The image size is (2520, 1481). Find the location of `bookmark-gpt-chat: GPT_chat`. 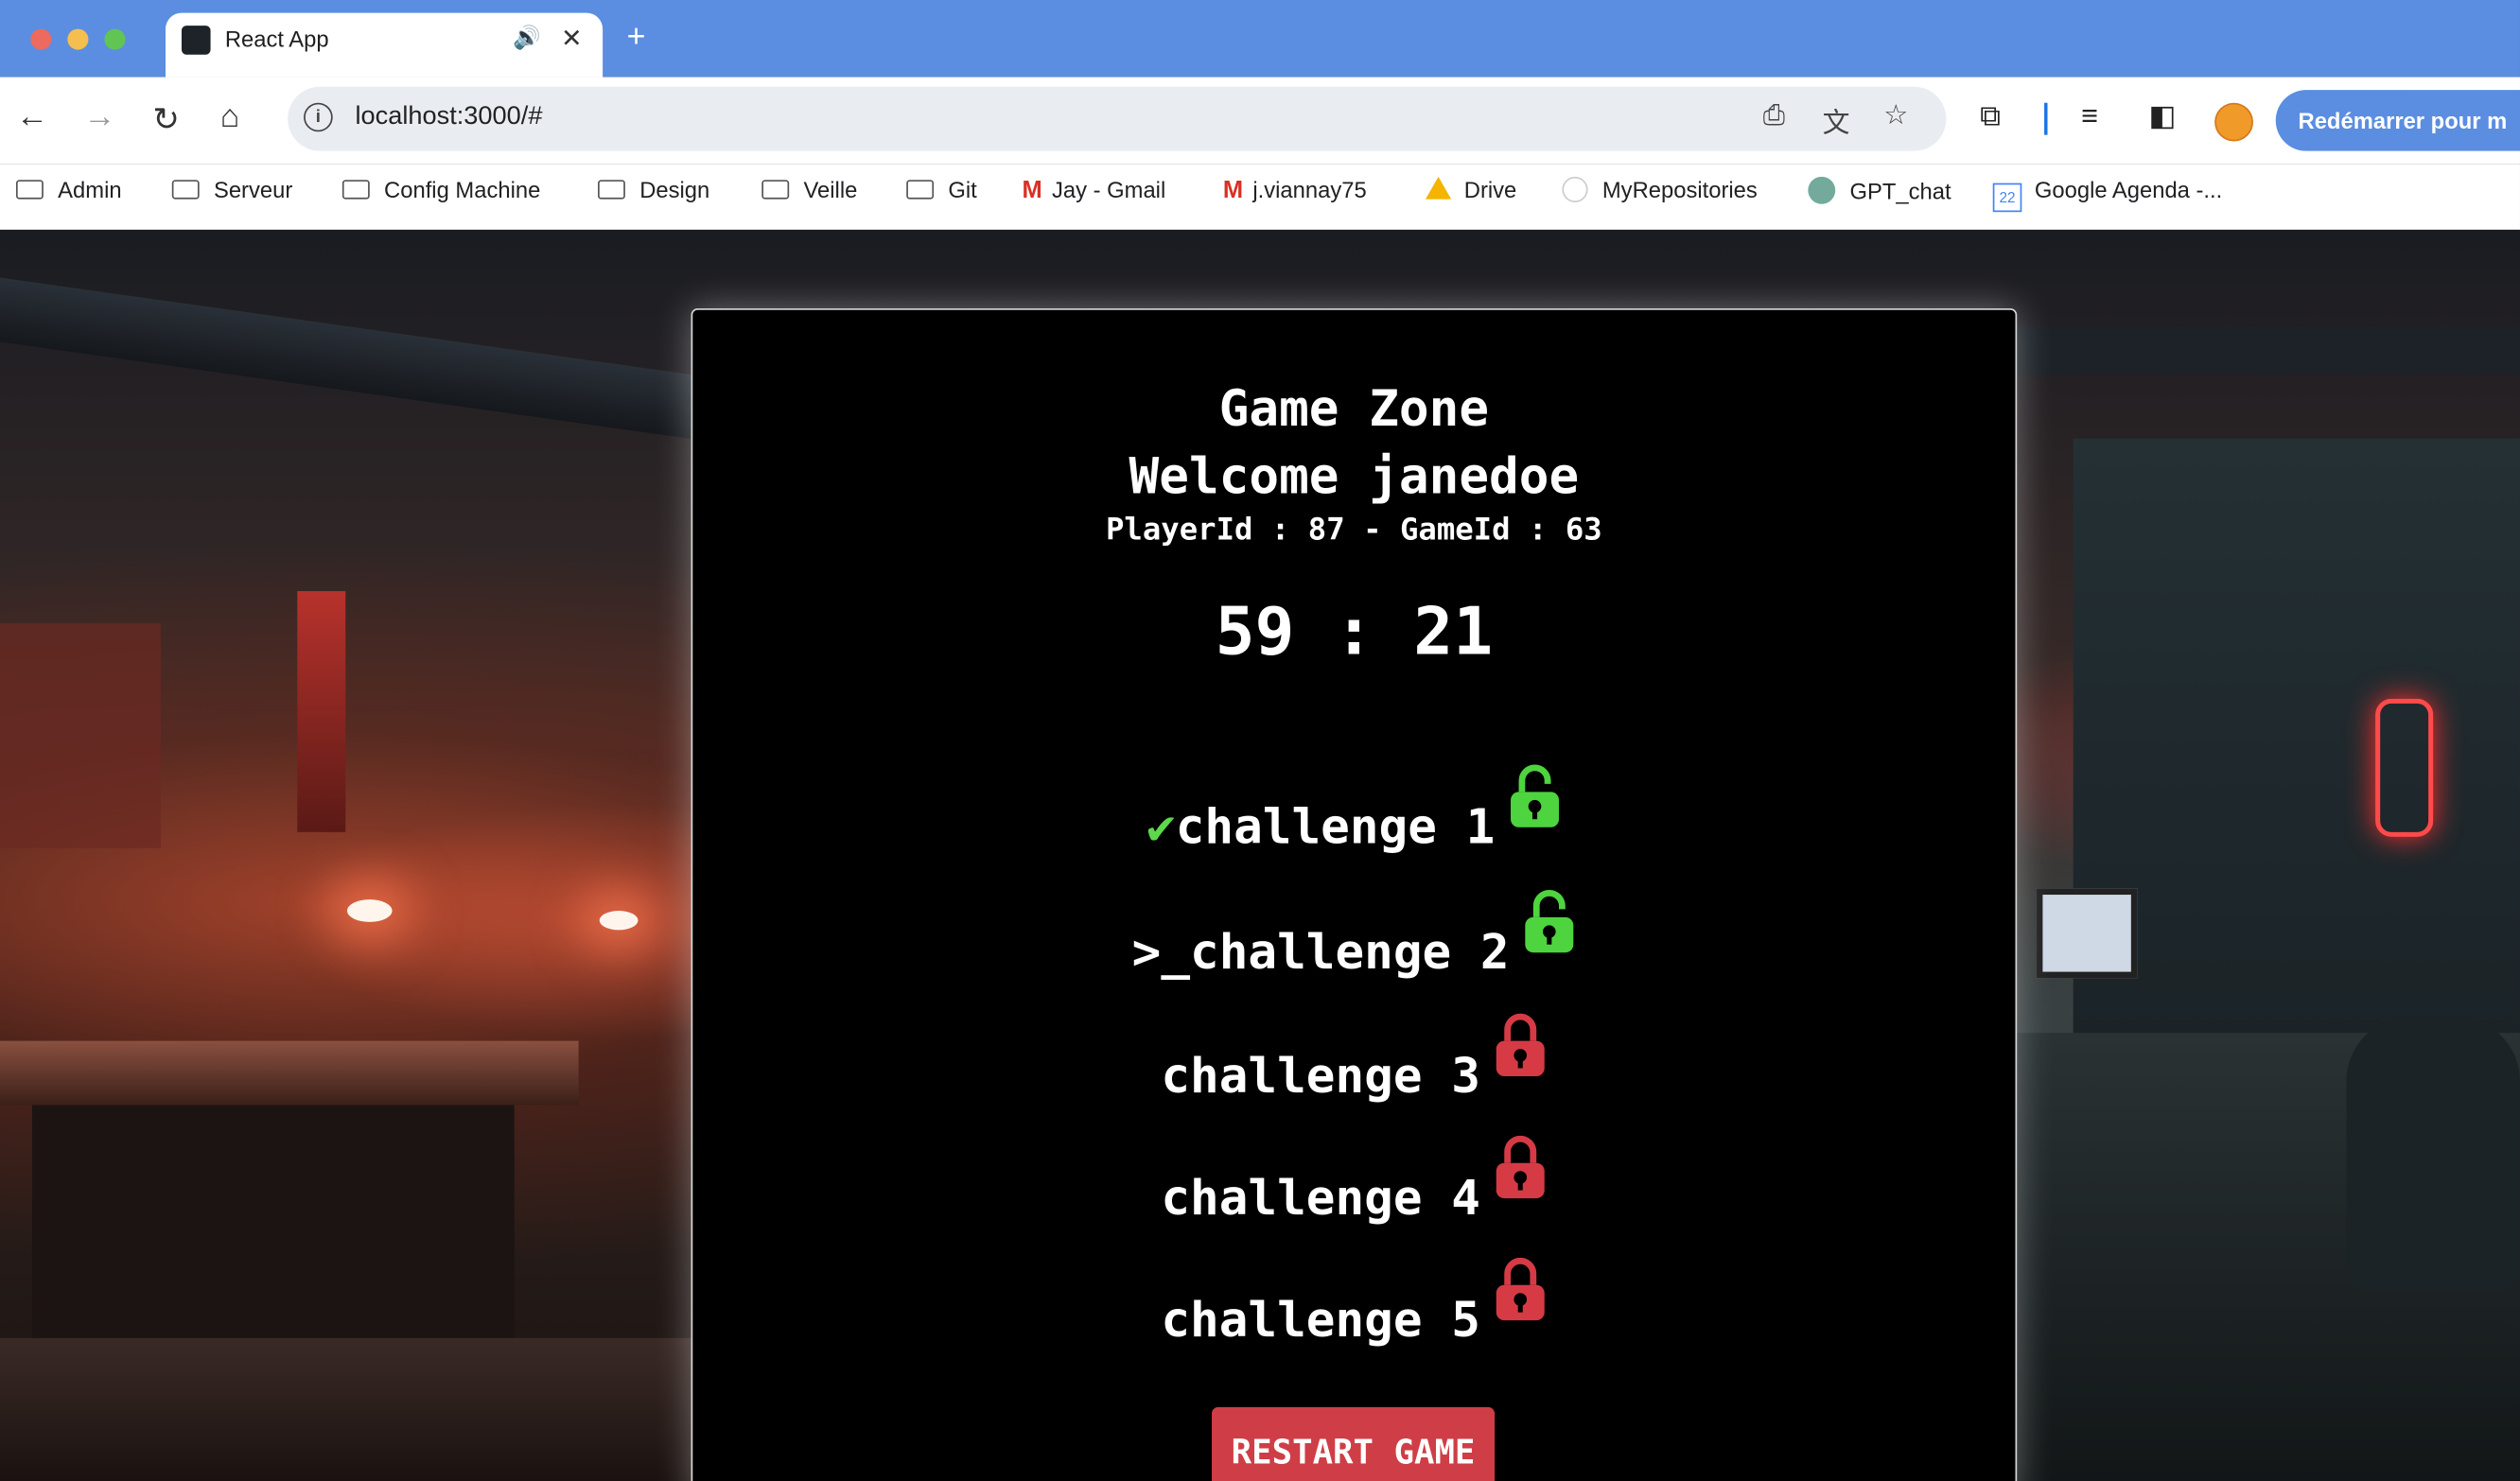

bookmark-gpt-chat: GPT_chat is located at coordinates (1879, 190).